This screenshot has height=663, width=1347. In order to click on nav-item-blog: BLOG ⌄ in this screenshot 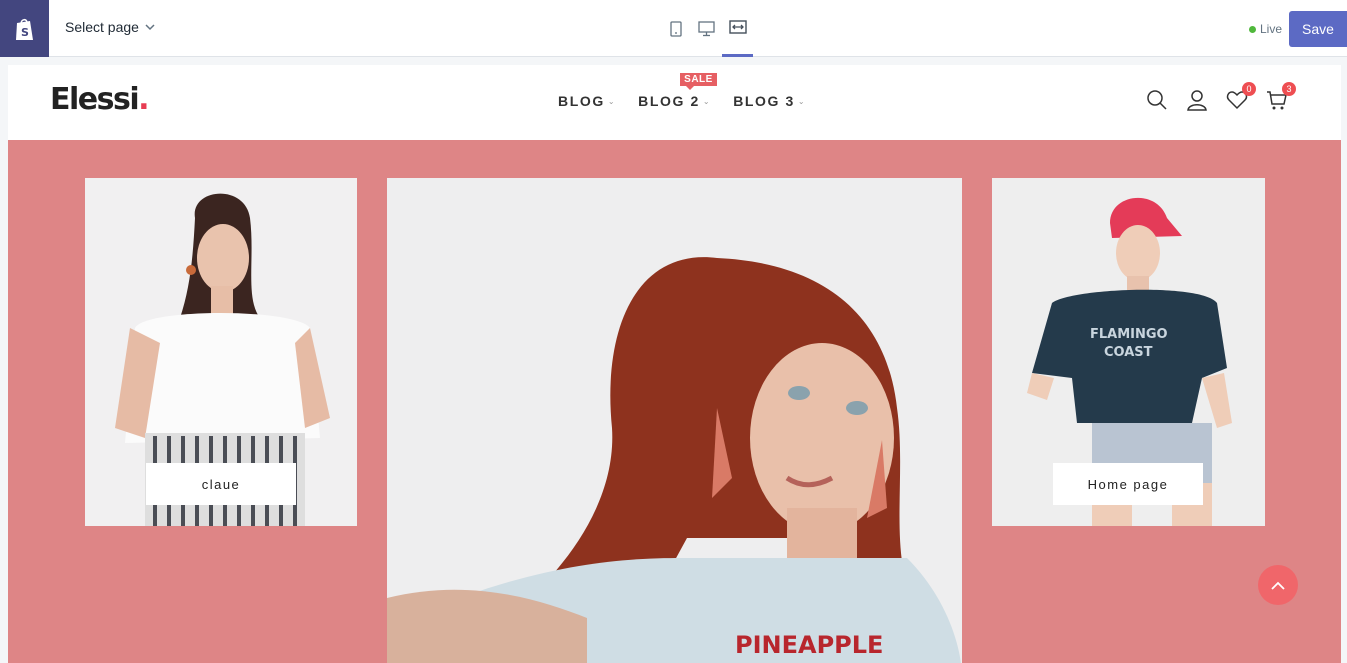, I will do `click(587, 101)`.